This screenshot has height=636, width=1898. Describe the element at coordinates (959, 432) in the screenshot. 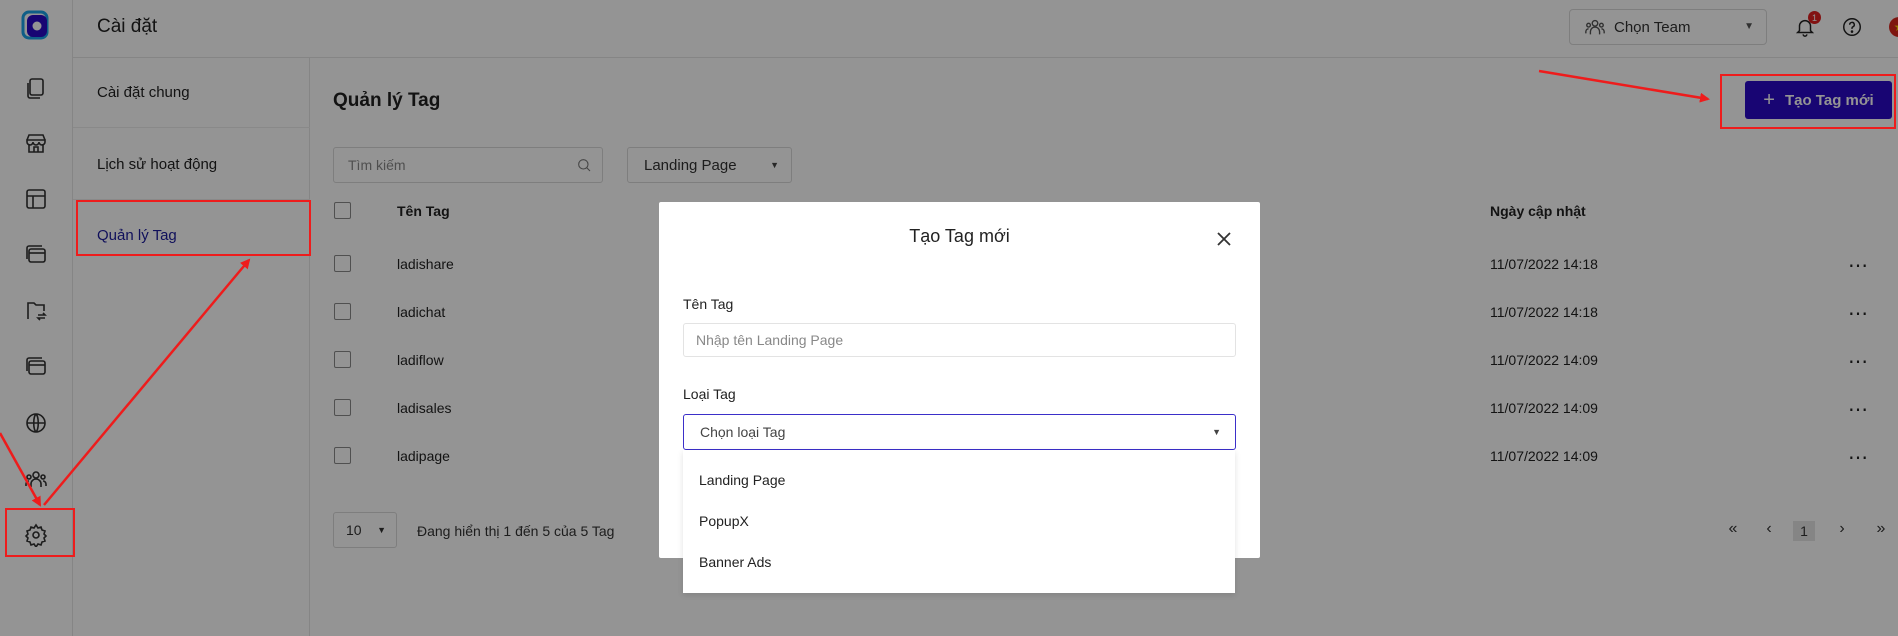

I see `tag-type-select: Chọn loại Tag ▼` at that location.